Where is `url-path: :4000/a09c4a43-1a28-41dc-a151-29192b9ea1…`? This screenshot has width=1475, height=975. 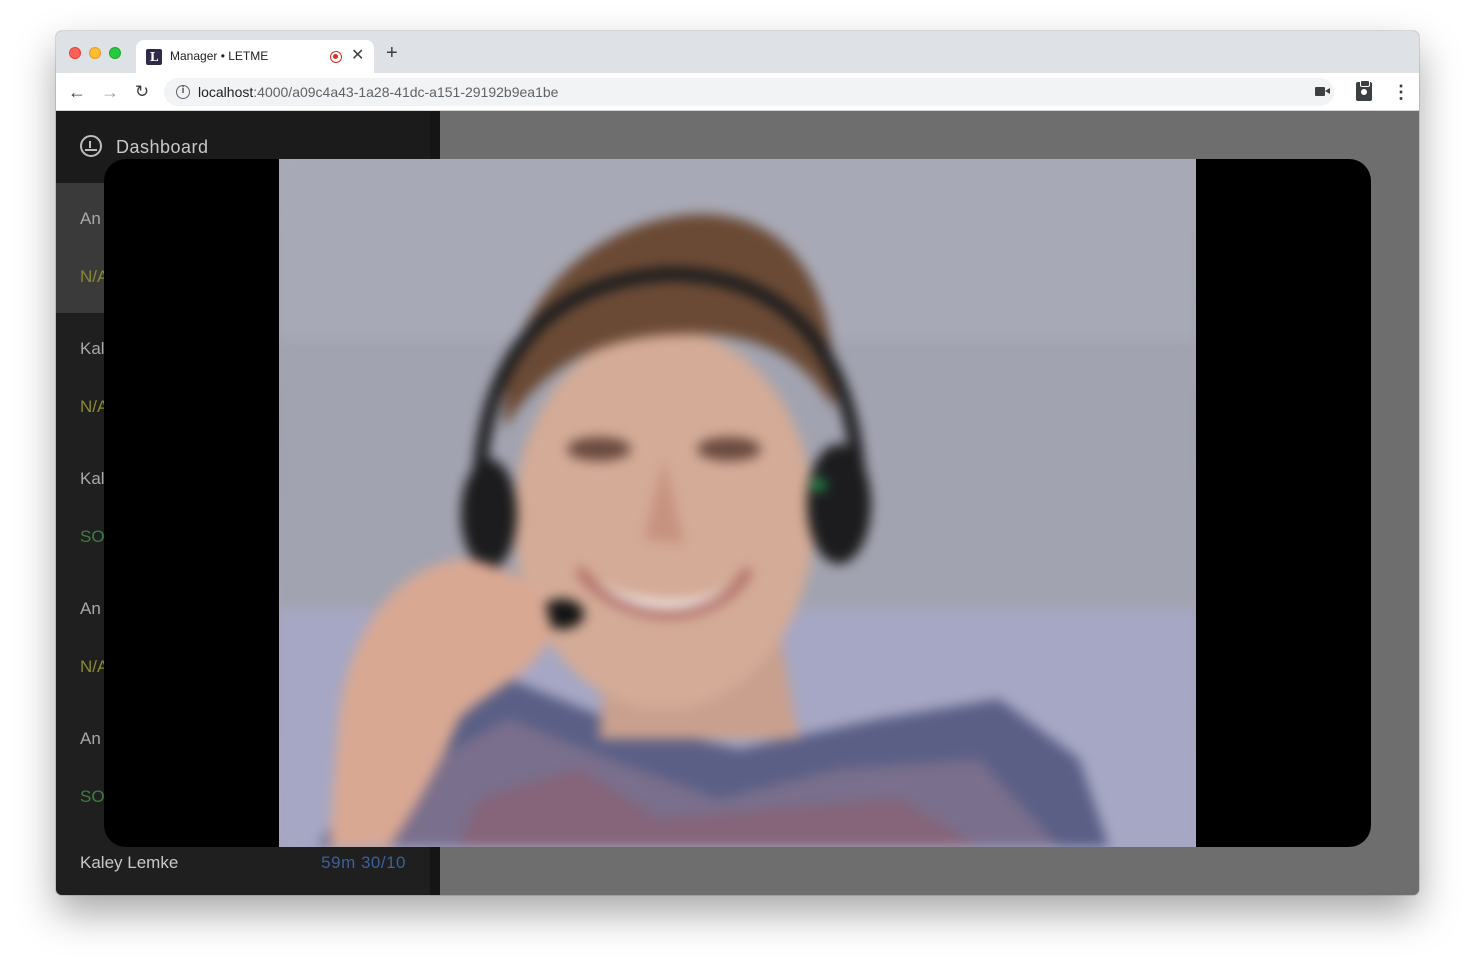
url-path: :4000/a09c4a43-1a28-41dc-a151-29192b9ea1… is located at coordinates (406, 92).